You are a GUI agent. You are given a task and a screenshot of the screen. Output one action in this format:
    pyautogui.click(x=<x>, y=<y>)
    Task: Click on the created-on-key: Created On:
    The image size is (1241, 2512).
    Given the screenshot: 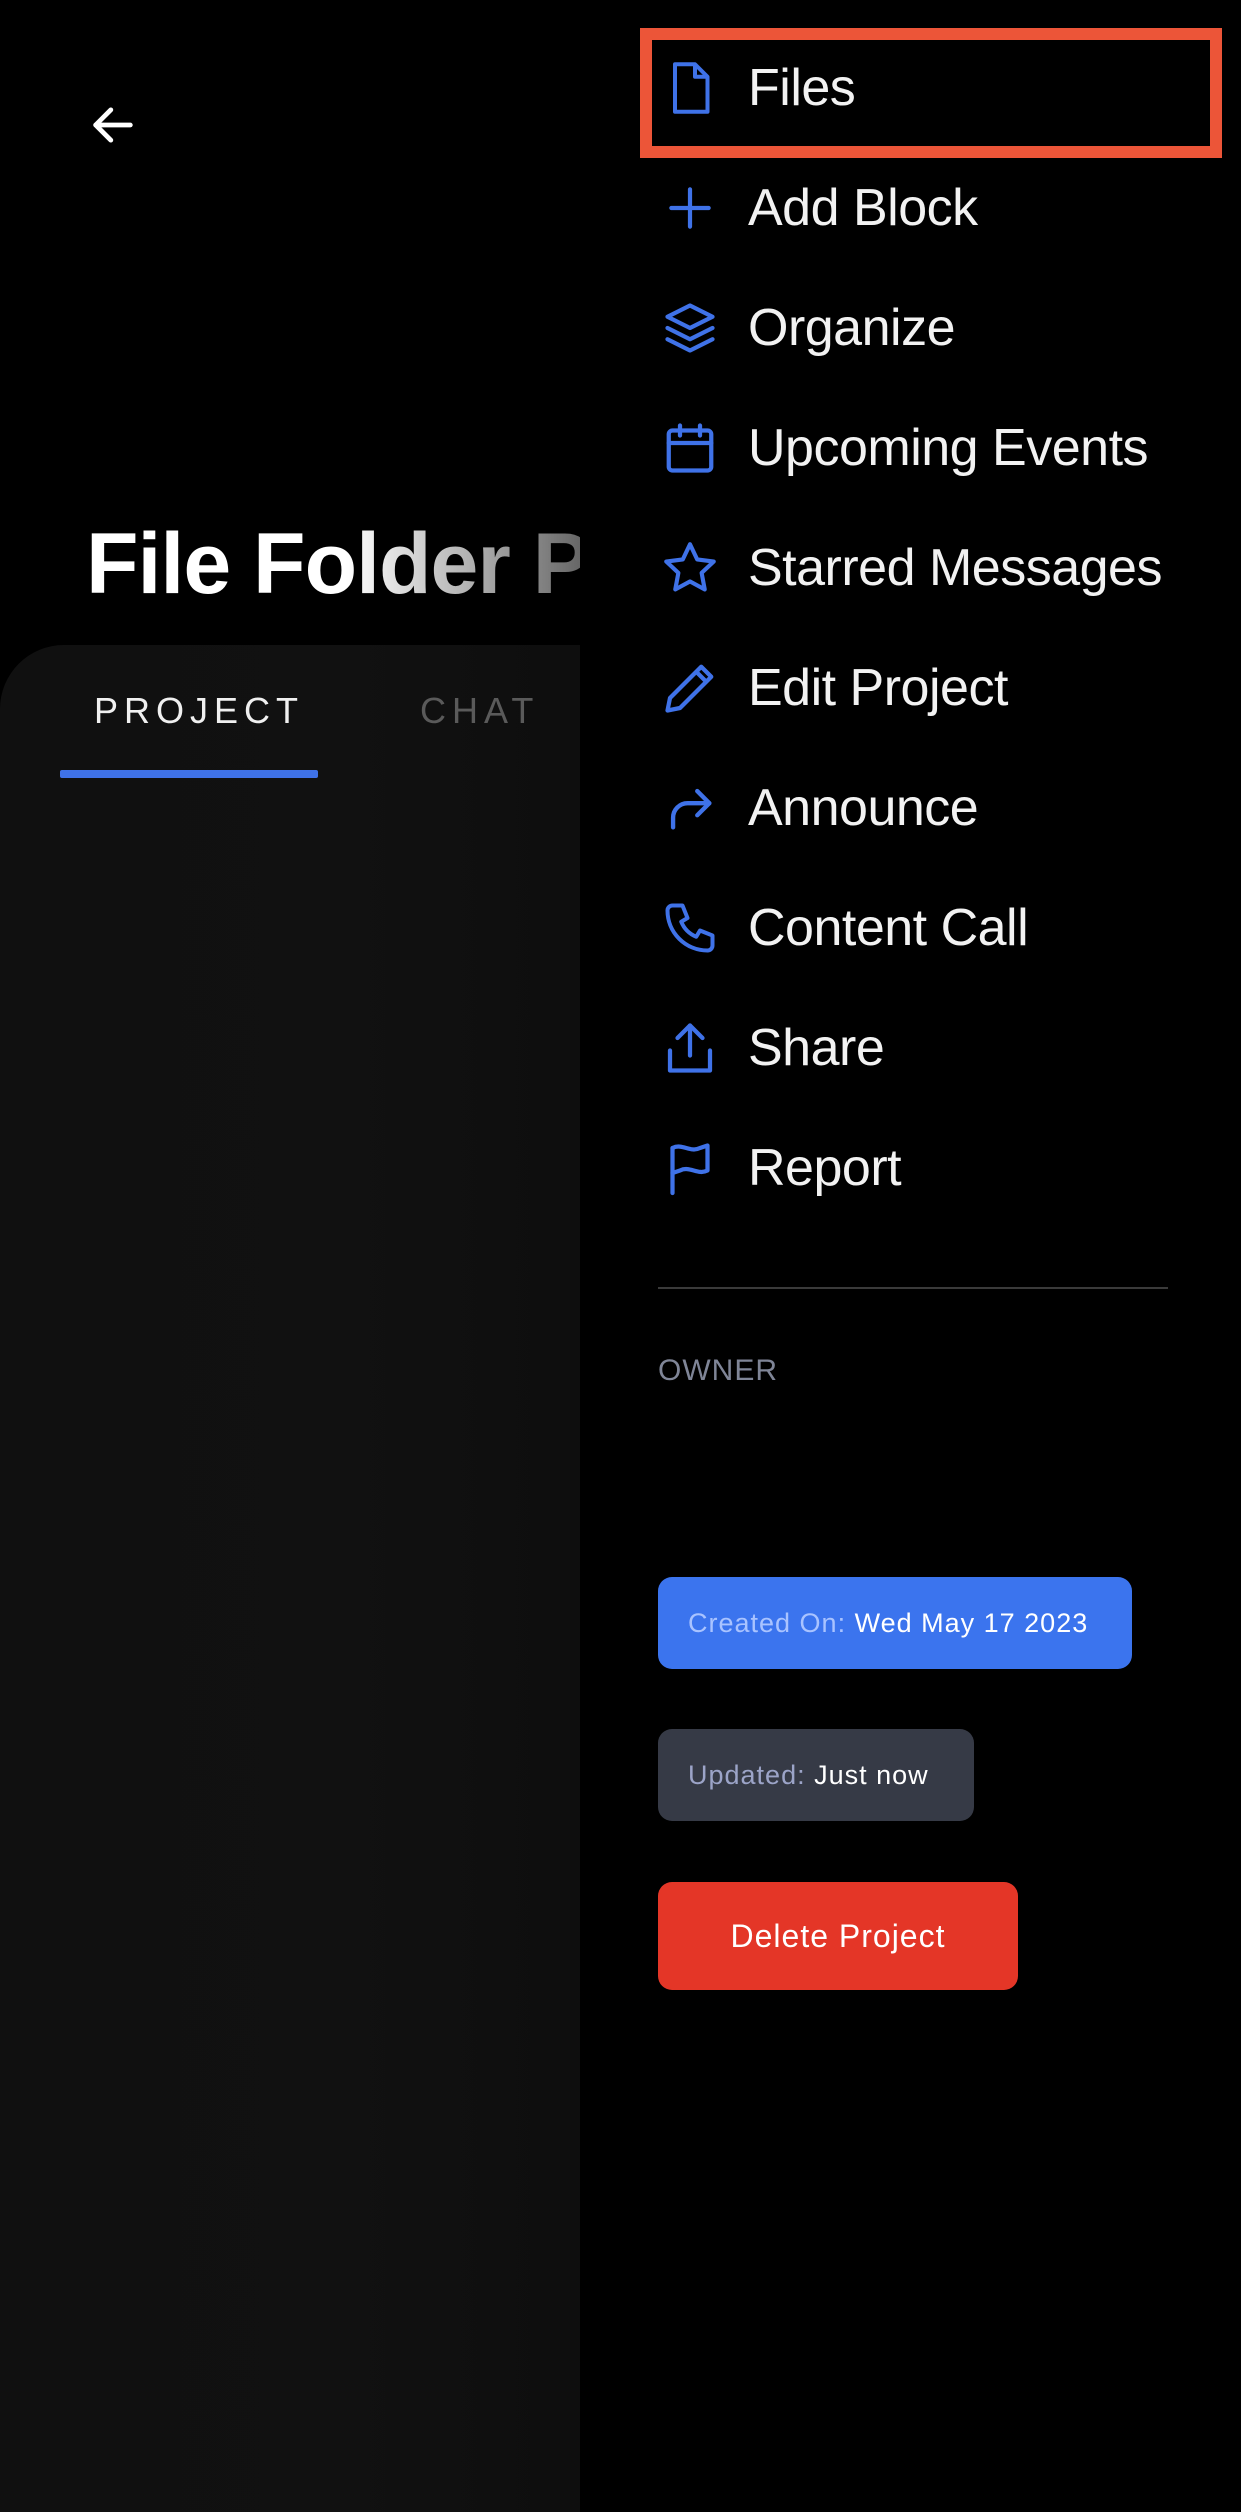 What is the action you would take?
    pyautogui.click(x=767, y=1622)
    